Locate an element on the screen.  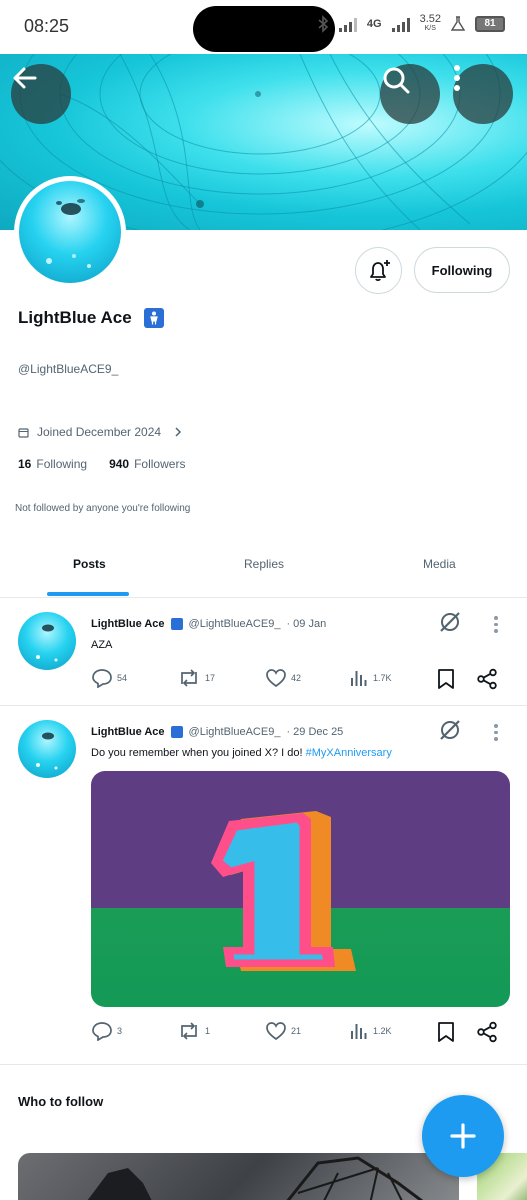
more-options-button is located at coordinates (483, 94).